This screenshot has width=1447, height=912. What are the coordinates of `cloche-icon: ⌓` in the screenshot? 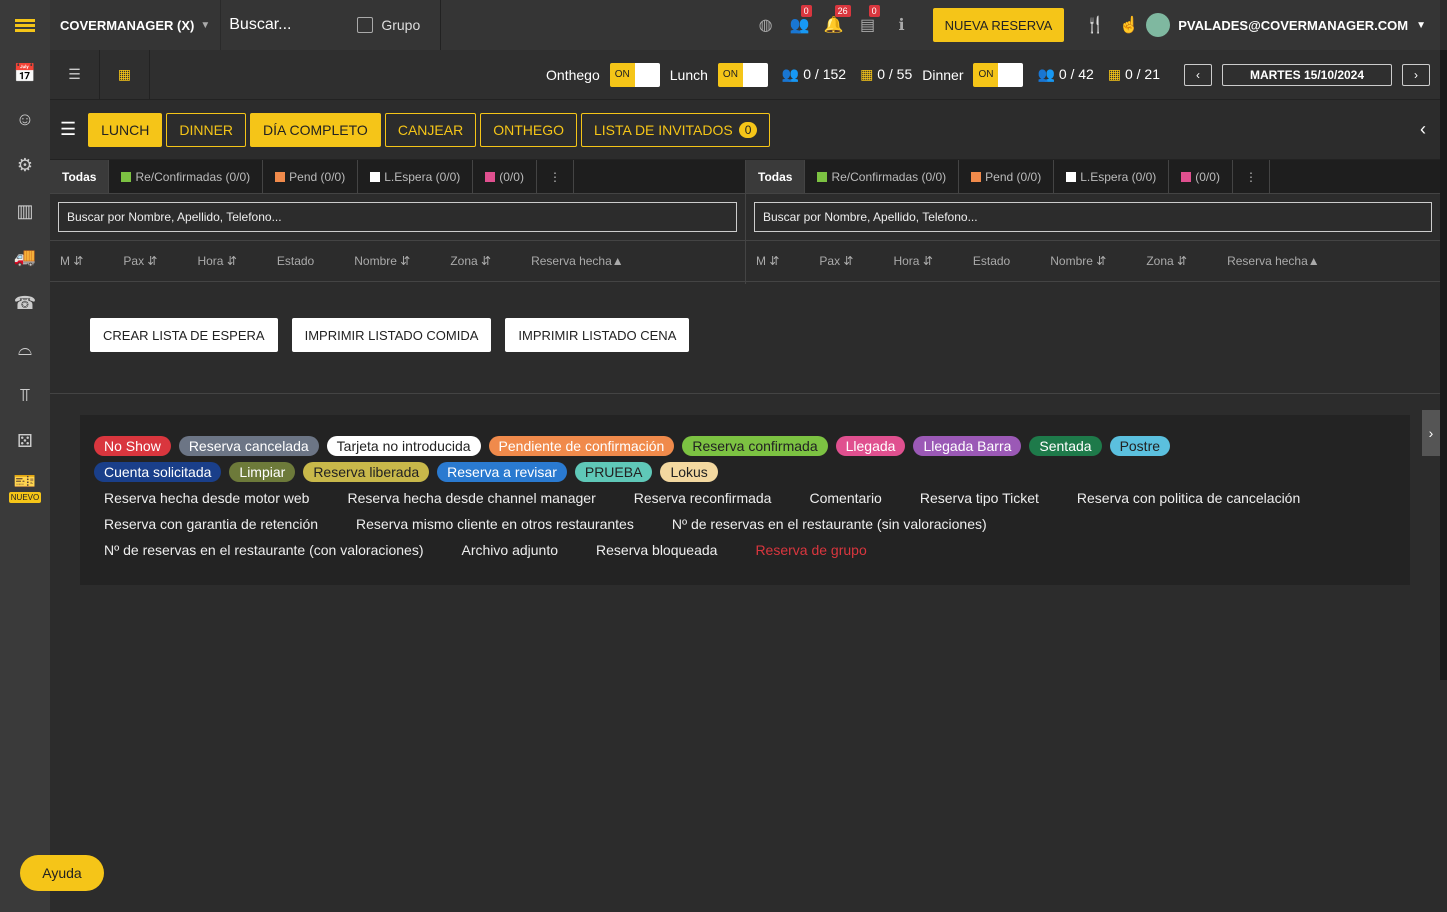 It's located at (25, 349).